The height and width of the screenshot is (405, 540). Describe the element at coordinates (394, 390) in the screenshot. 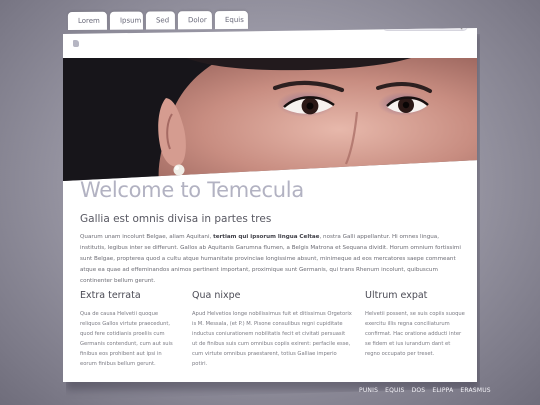

I see `footer-link-equis: EQUIS` at that location.